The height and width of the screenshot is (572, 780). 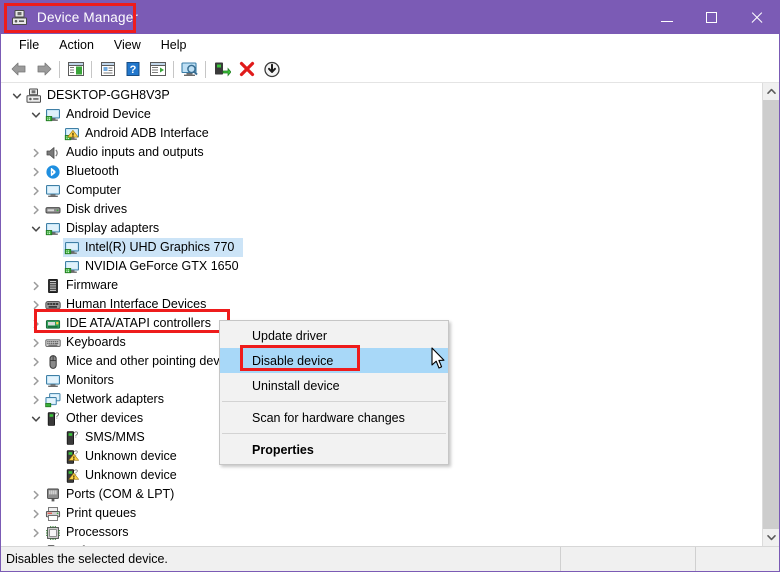 I want to click on tree-item: Processors, so click(x=381, y=532).